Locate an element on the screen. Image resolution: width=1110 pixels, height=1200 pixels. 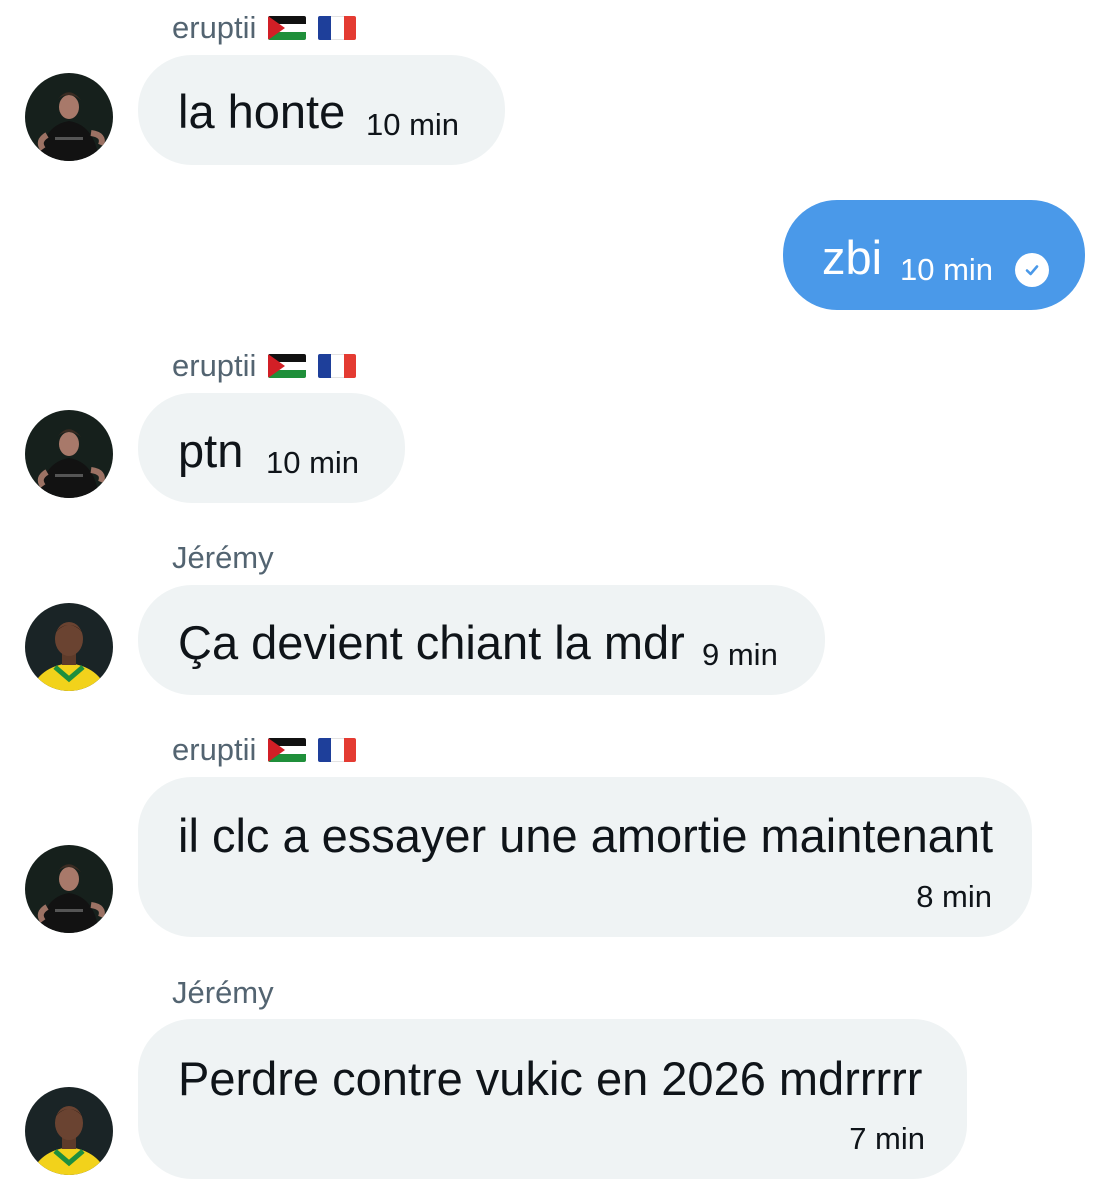
message-bubble: la honte 10 min is located at coordinates (321, 110).